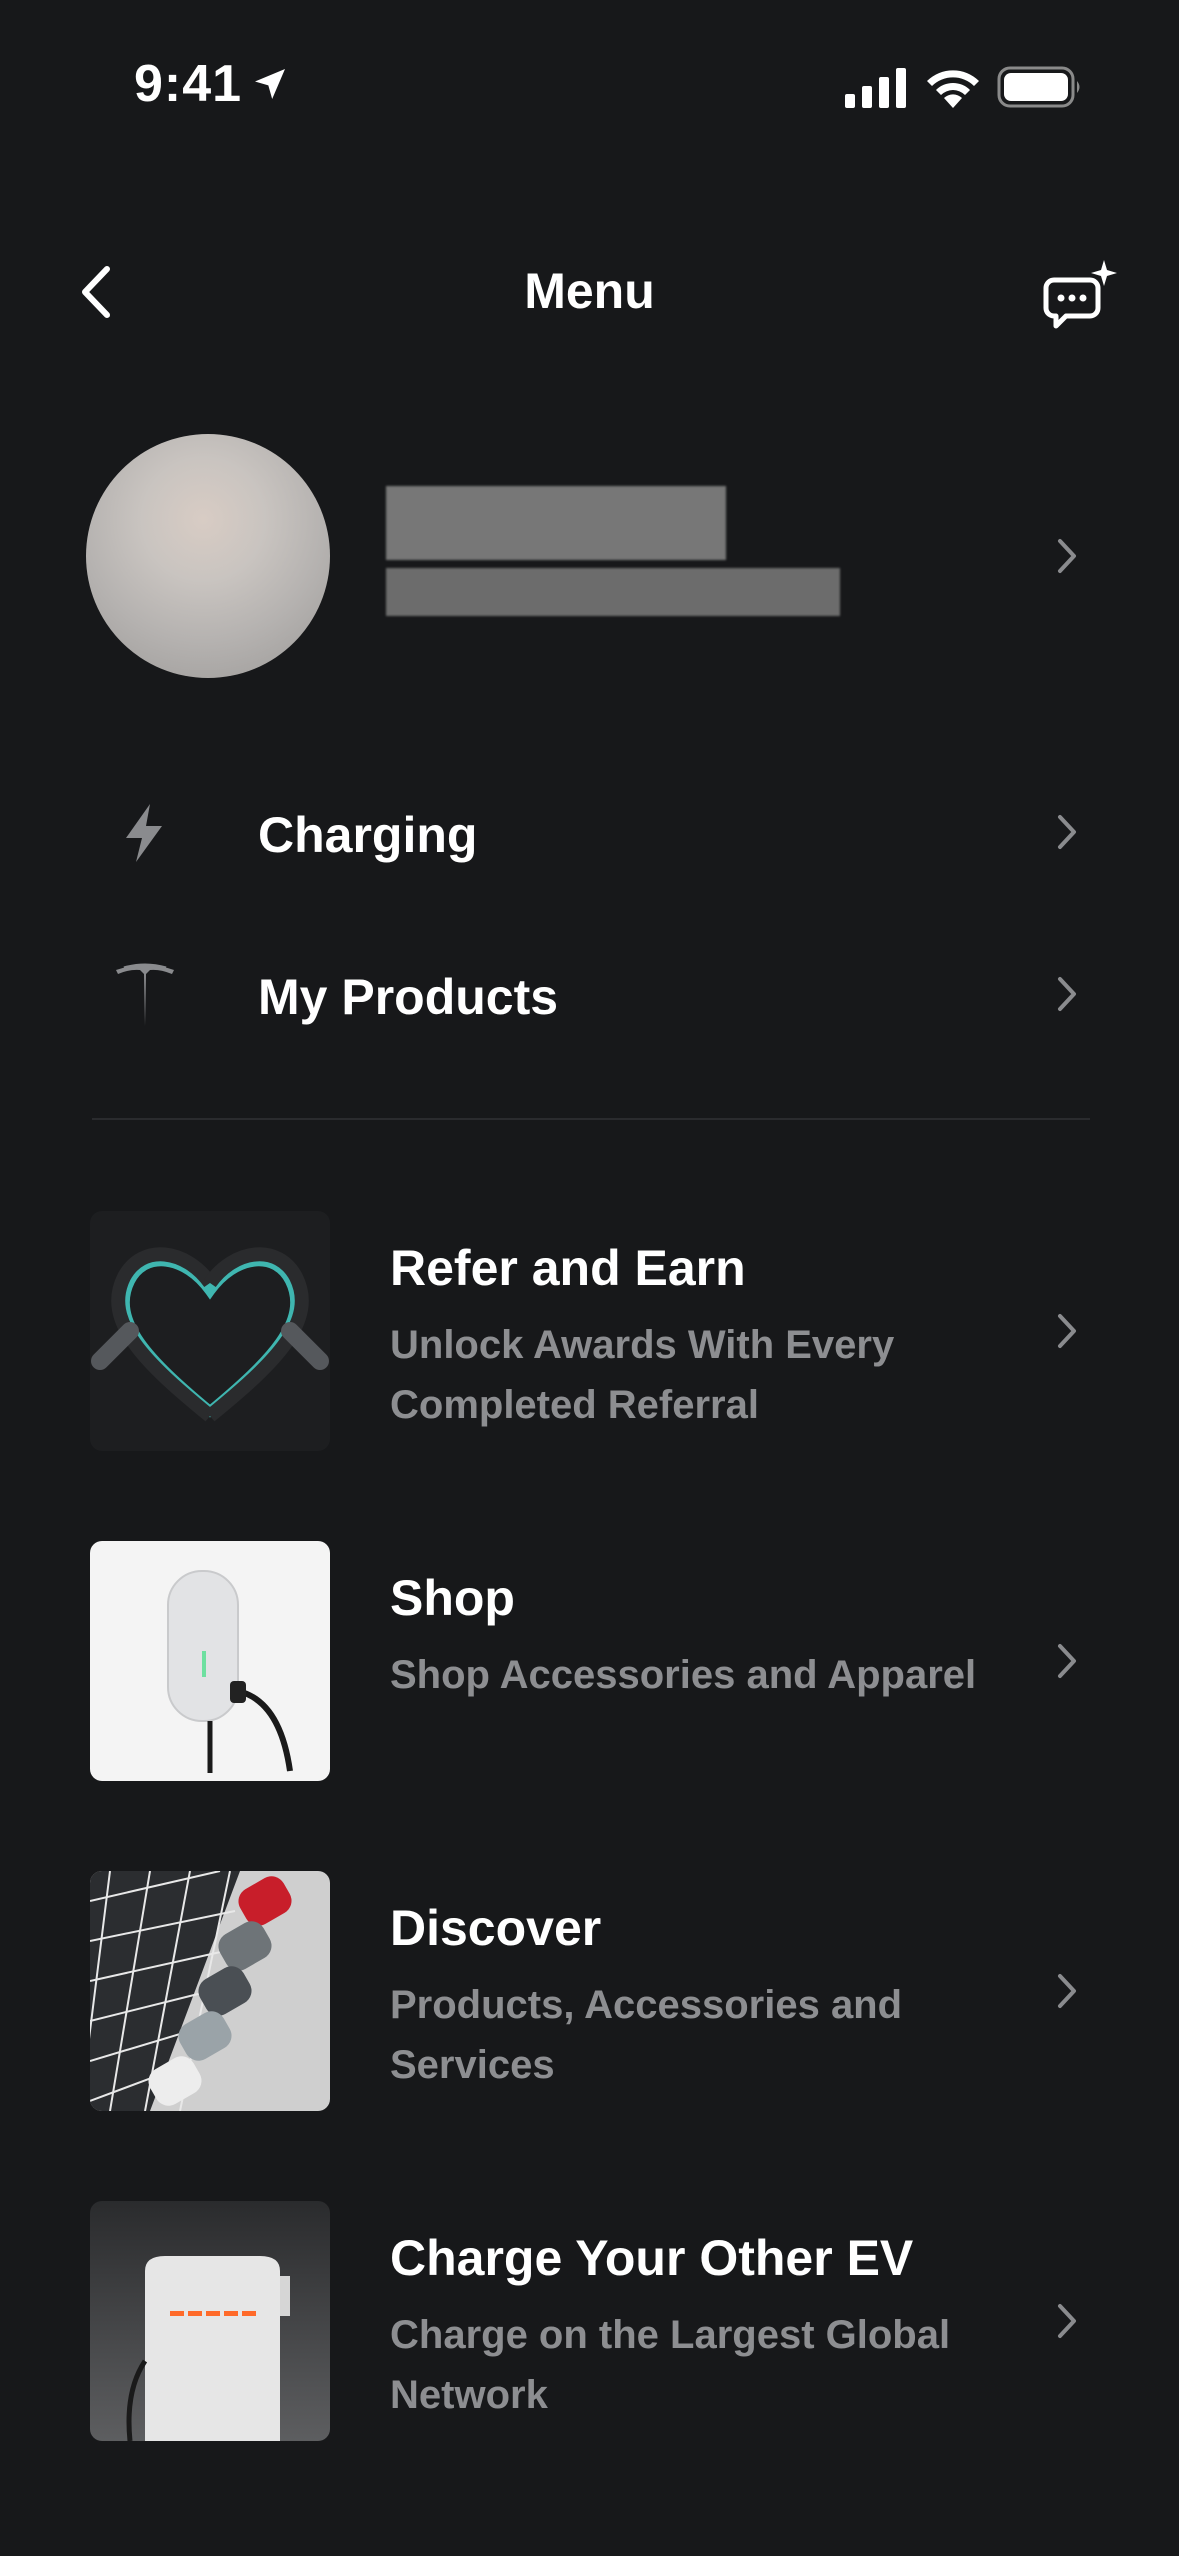  I want to click on battery-icon, so click(1038, 87).